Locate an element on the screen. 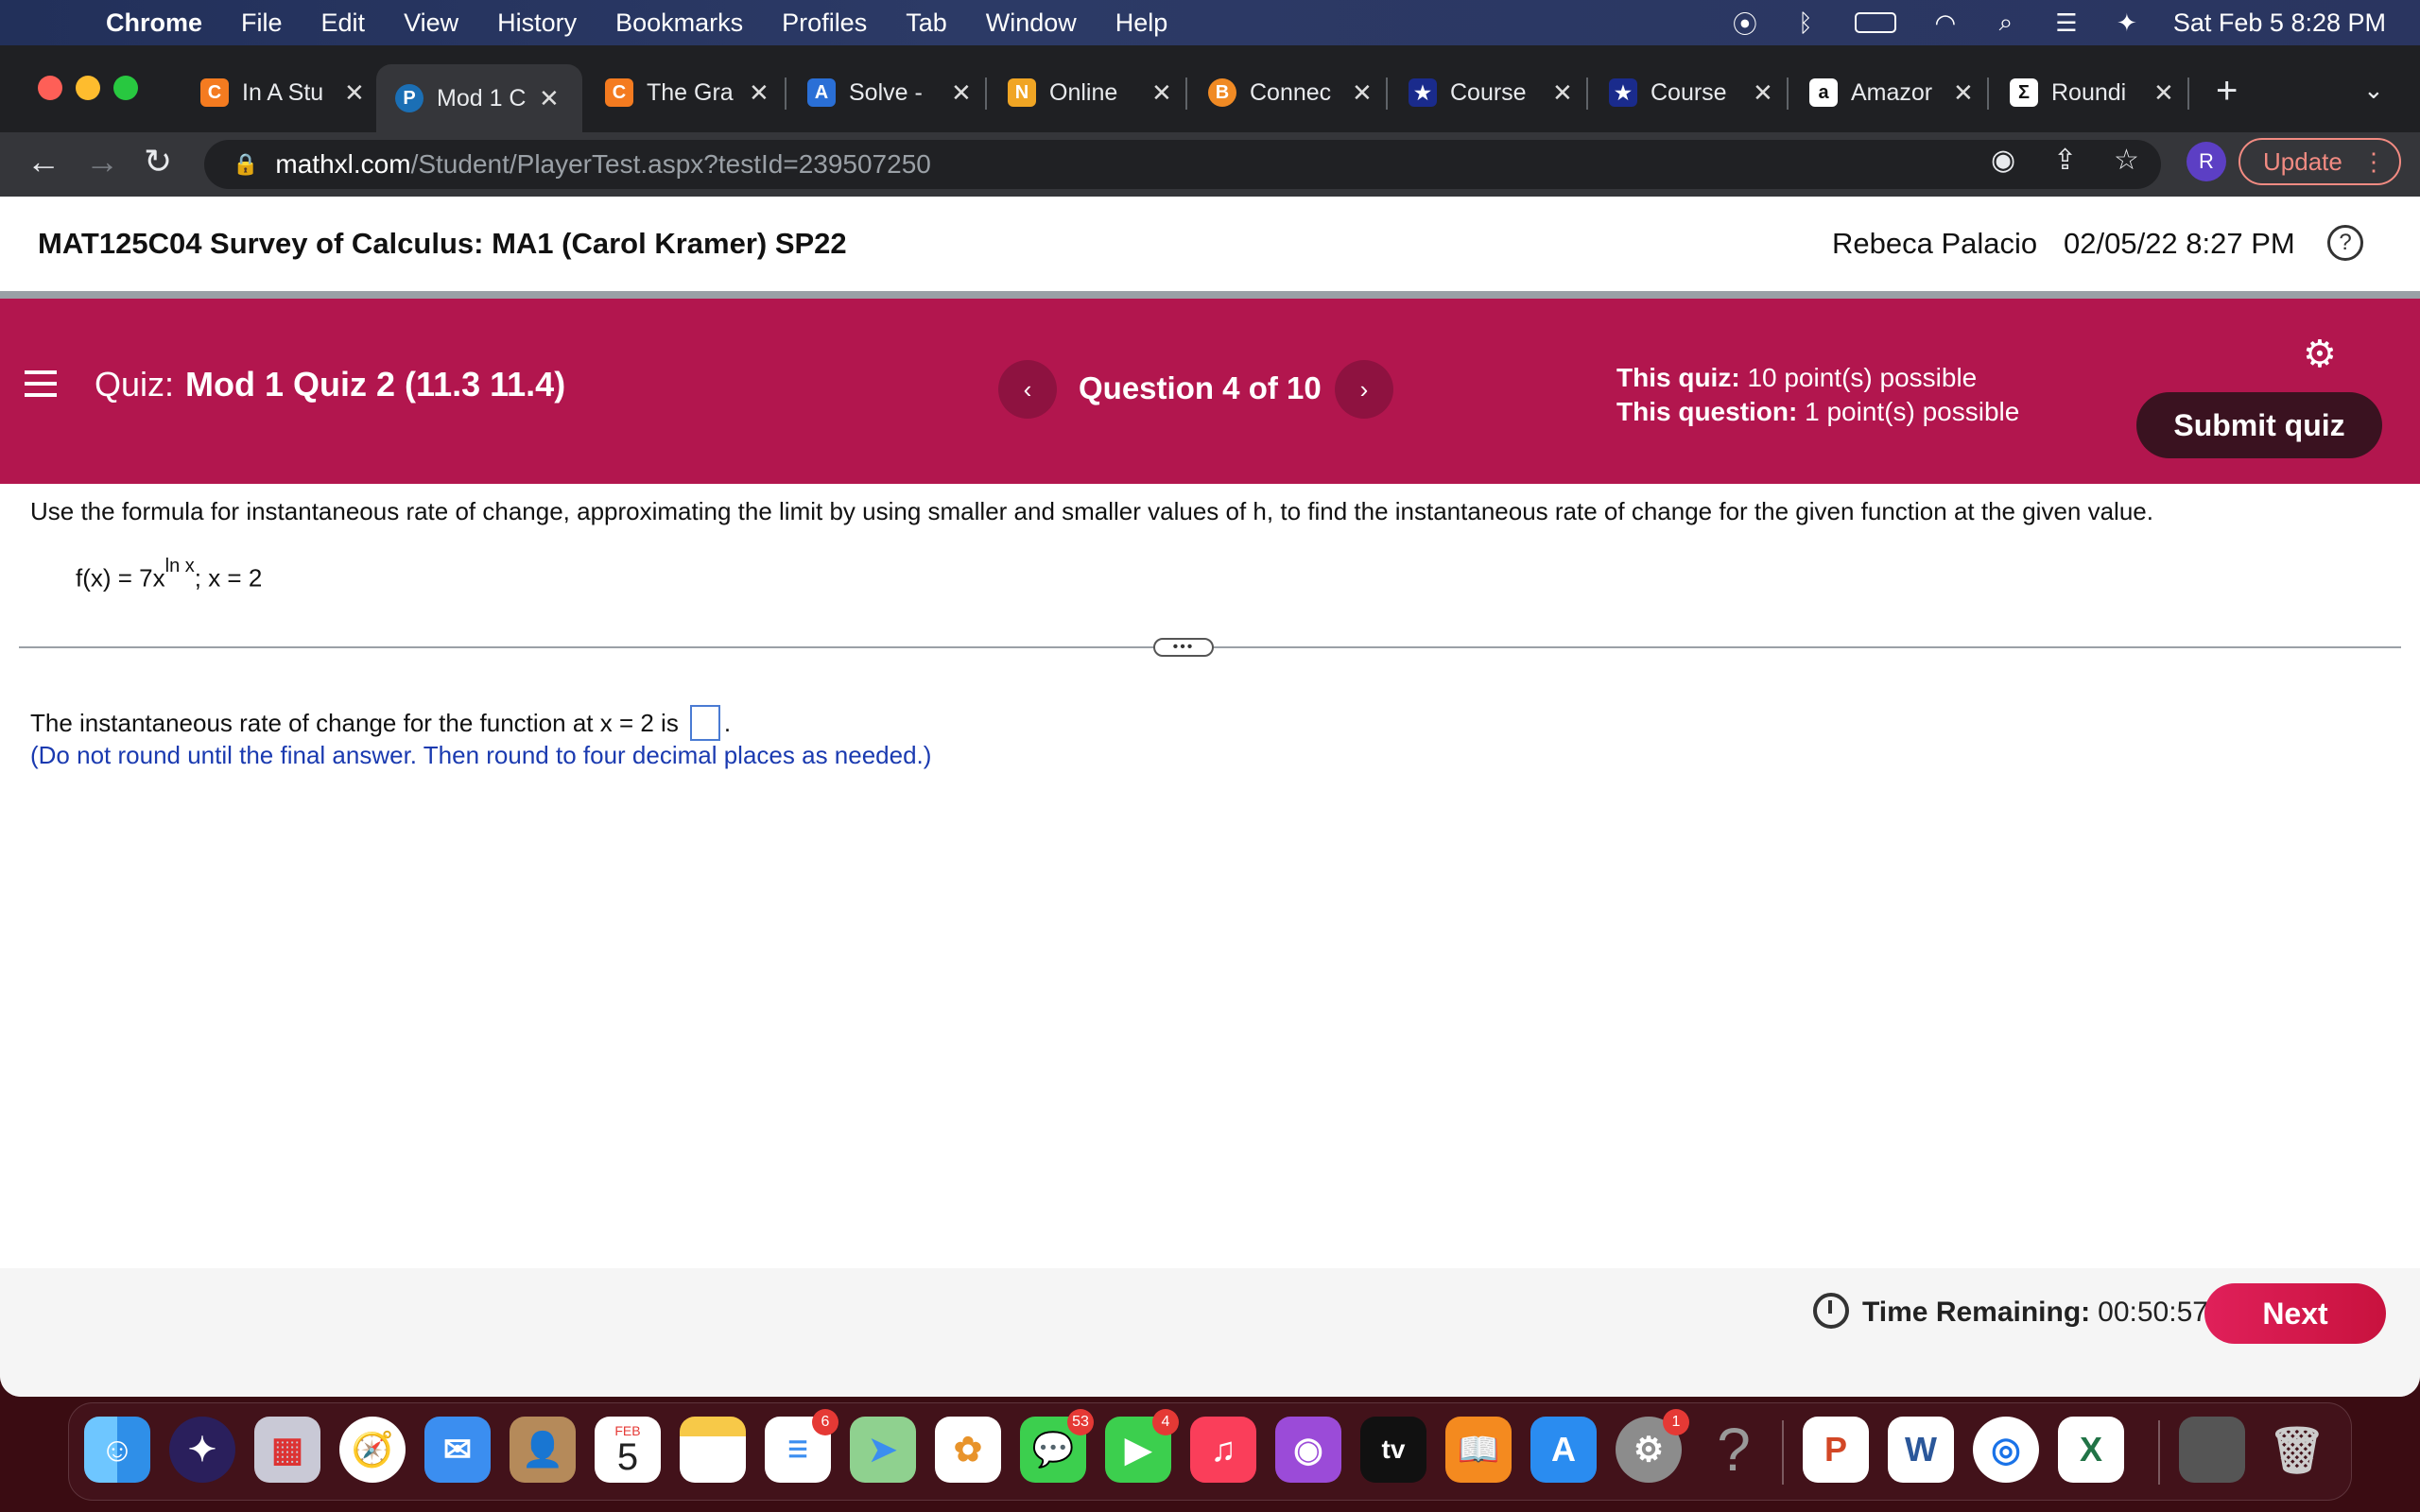 This screenshot has width=2420, height=1512. gear-icon: ⚙ is located at coordinates (2320, 354).